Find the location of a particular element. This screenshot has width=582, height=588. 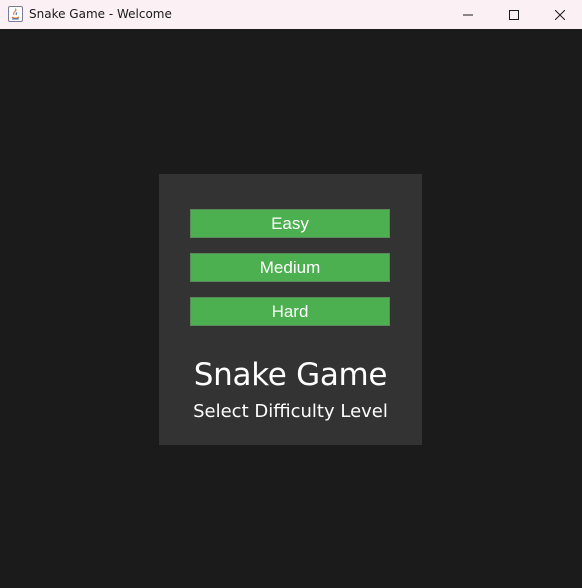

game-title: Snake Game is located at coordinates (290, 375).